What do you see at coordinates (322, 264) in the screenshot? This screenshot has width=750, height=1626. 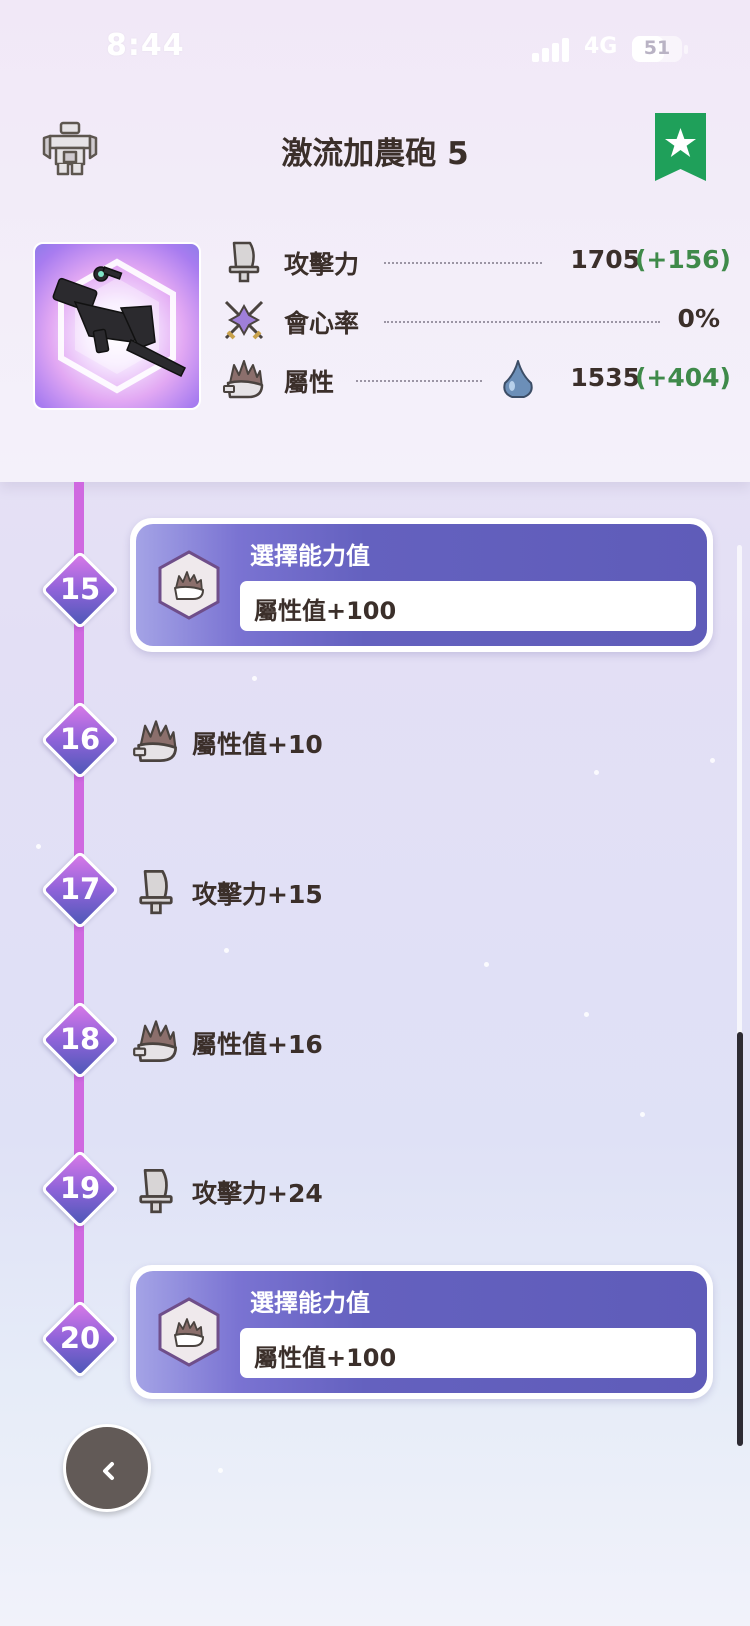 I see `stat-attack-label: 攻擊力` at bounding box center [322, 264].